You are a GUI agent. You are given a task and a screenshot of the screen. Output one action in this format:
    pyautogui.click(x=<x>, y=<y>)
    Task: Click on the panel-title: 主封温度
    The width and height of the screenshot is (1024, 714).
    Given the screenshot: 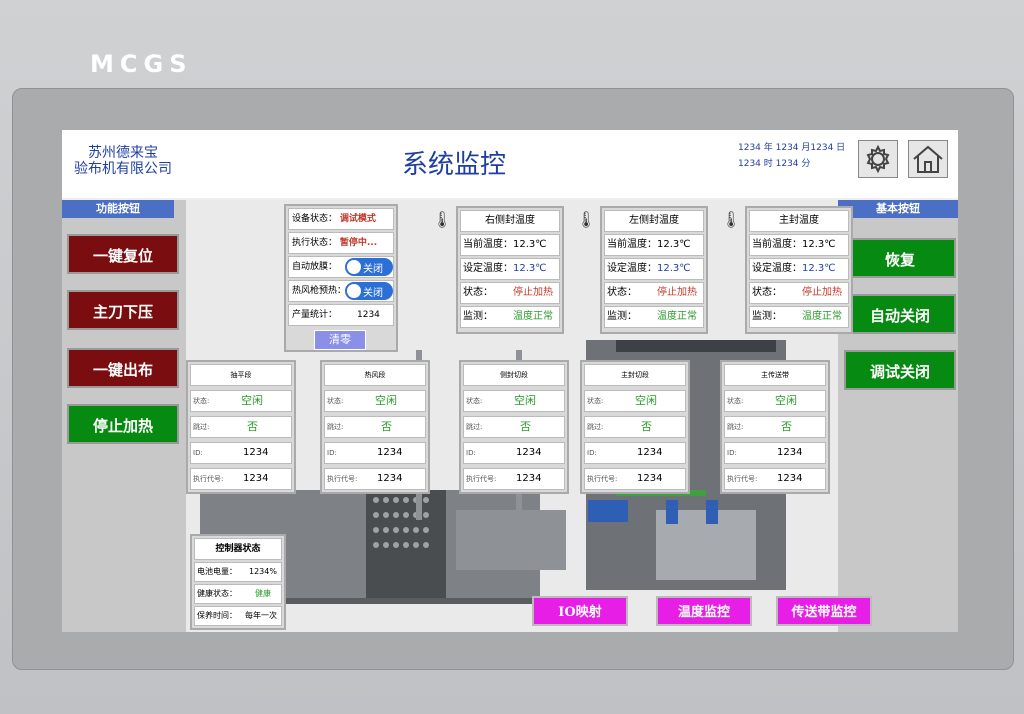 What is the action you would take?
    pyautogui.click(x=799, y=221)
    